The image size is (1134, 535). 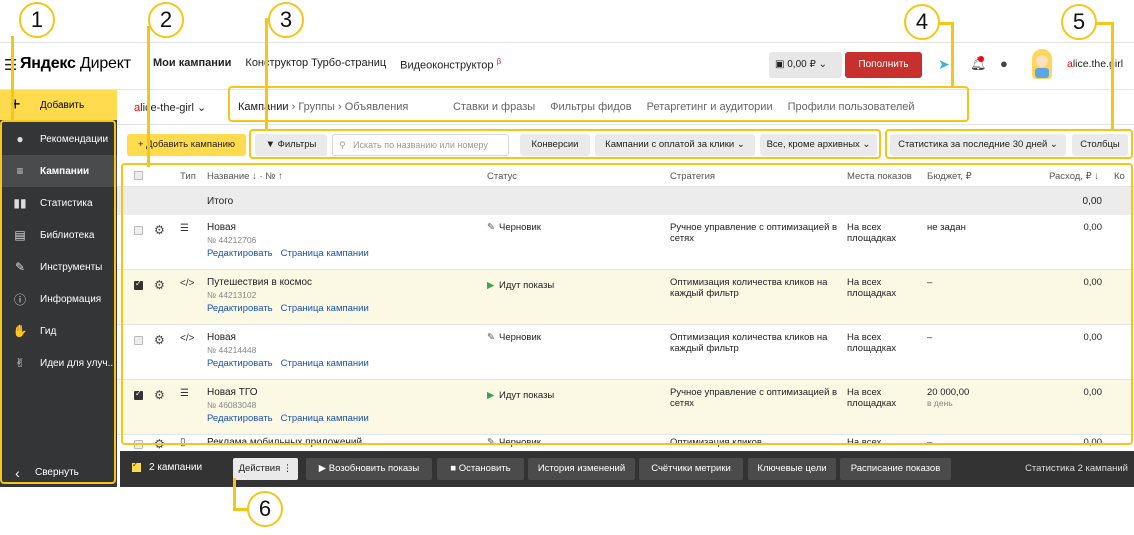 I want to click on annotation-marker-2: 2, so click(x=166, y=20).